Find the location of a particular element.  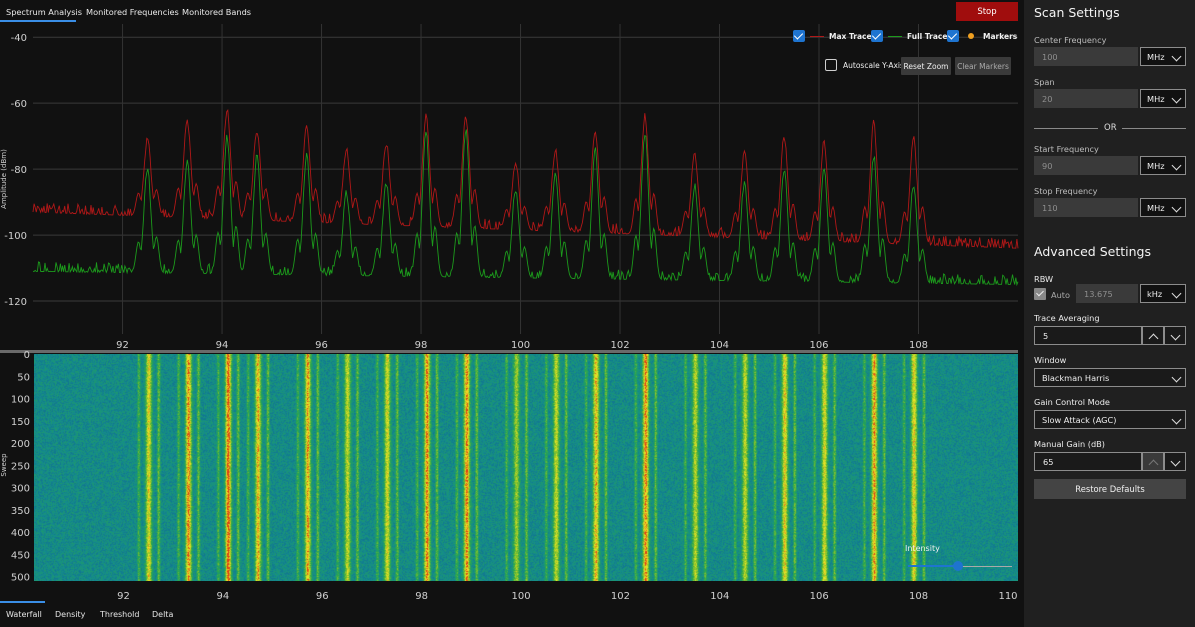

x-tick-label: 108 is located at coordinates (918, 595).